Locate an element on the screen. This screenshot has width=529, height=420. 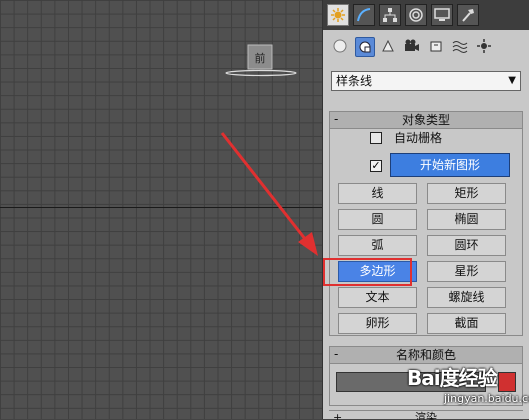
subcategory-helpers is located at coordinates (437, 47).